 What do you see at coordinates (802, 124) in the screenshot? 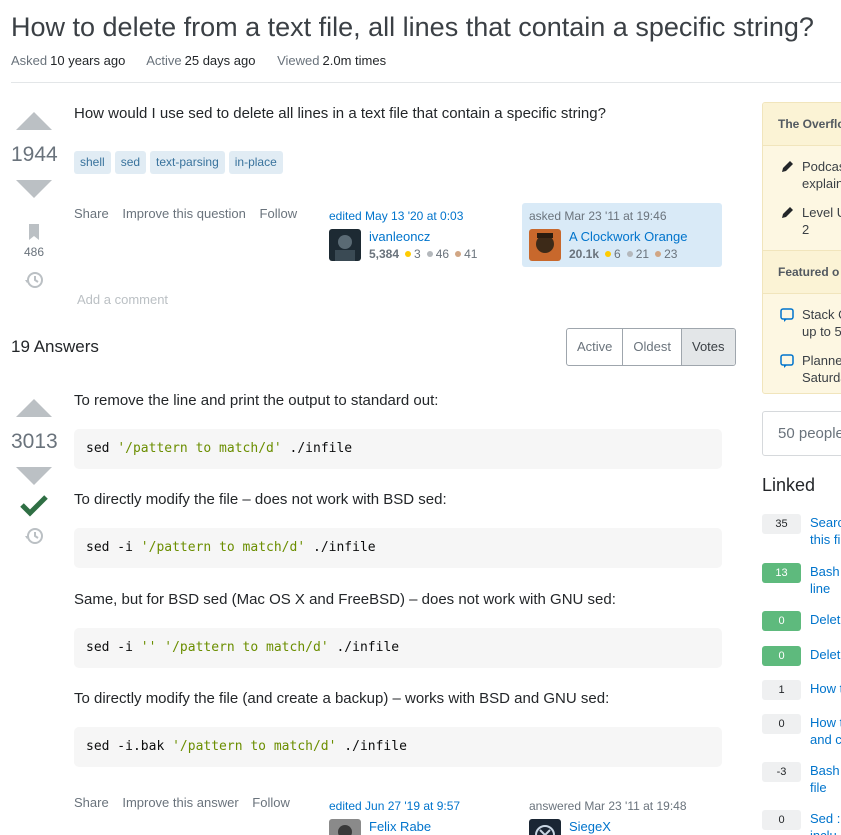
I see `blog-header: The Overflo` at bounding box center [802, 124].